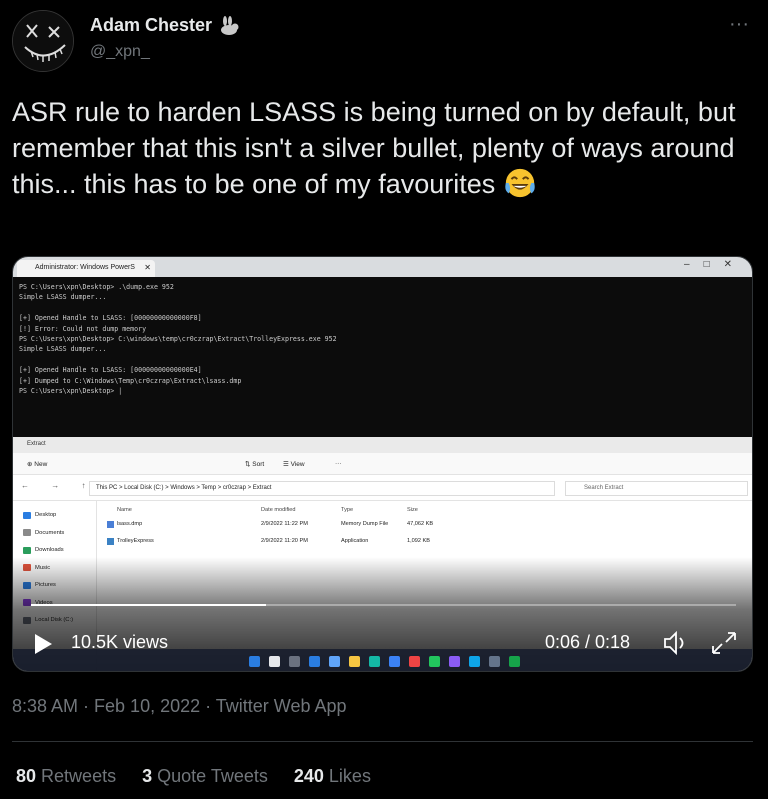 The height and width of the screenshot is (799, 768). Describe the element at coordinates (230, 25) in the screenshot. I see `rabbit-icon` at that location.